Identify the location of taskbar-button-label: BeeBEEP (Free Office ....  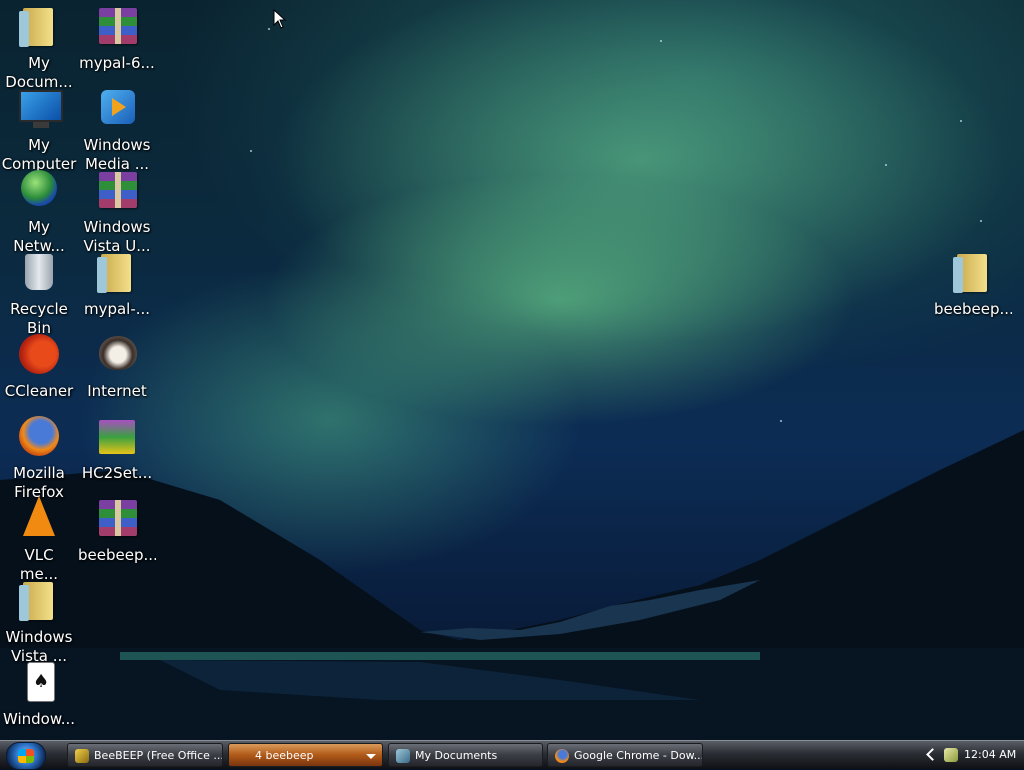
(158, 755).